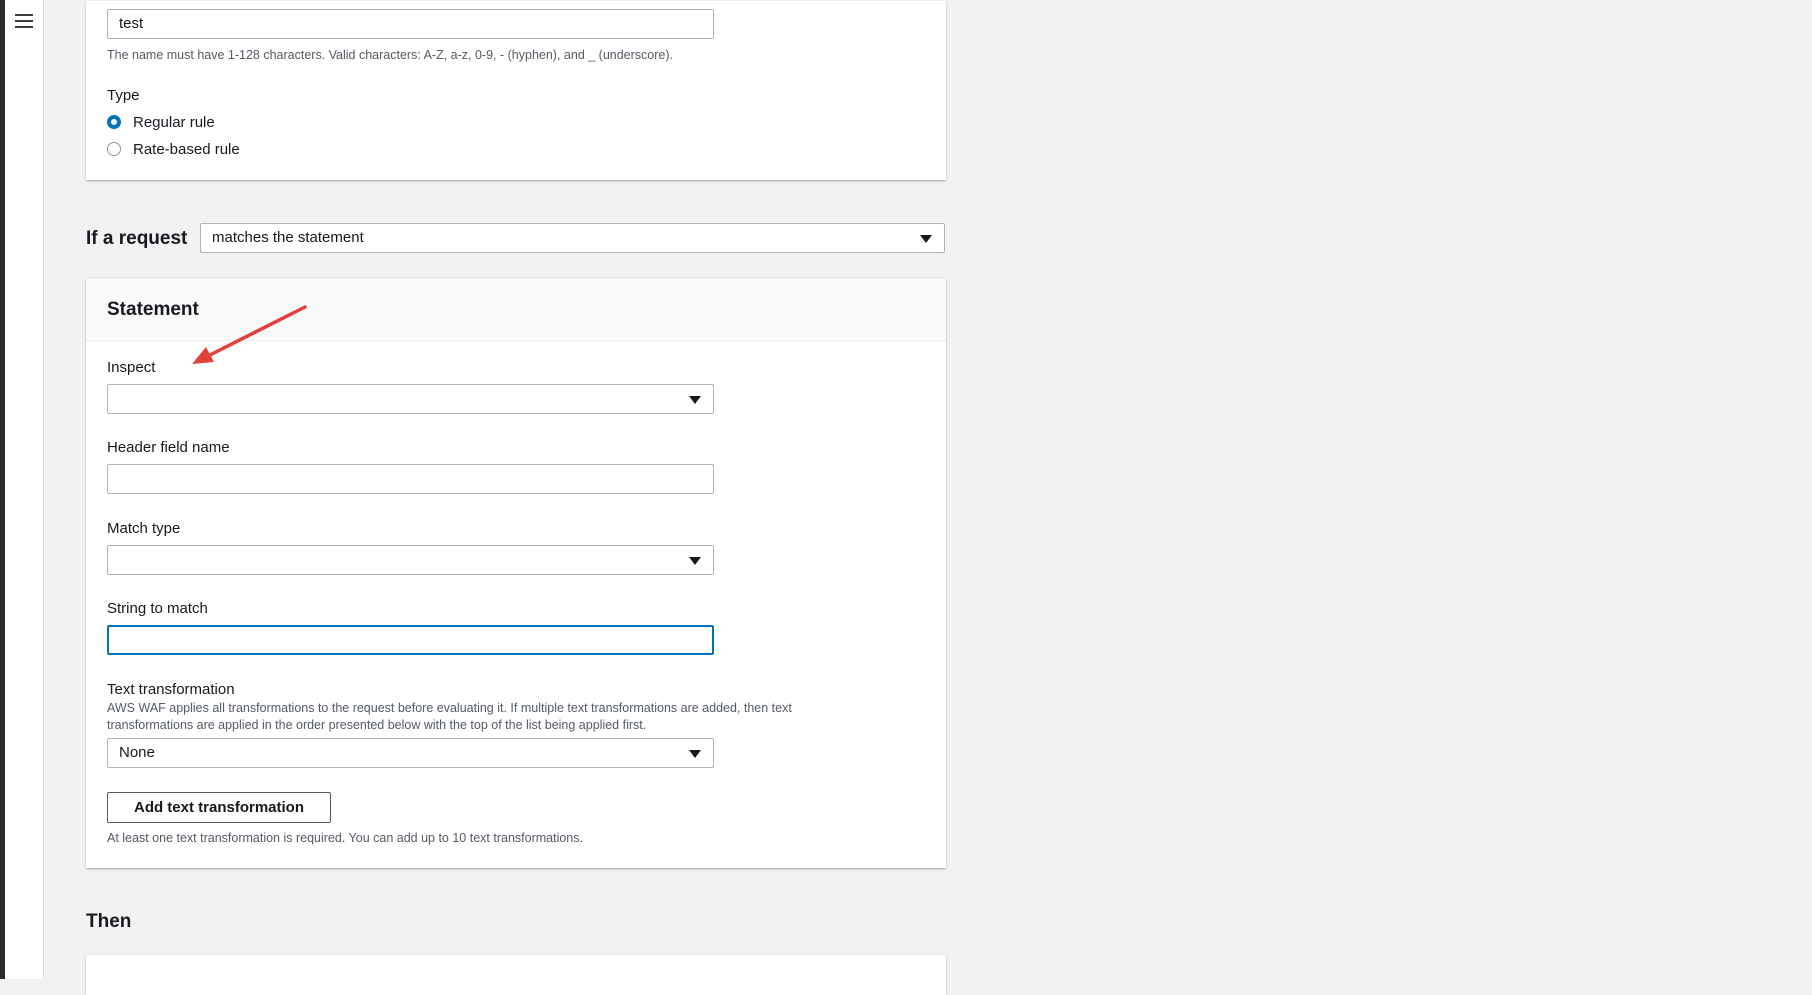  I want to click on radio-rate-based-rule, so click(114, 149).